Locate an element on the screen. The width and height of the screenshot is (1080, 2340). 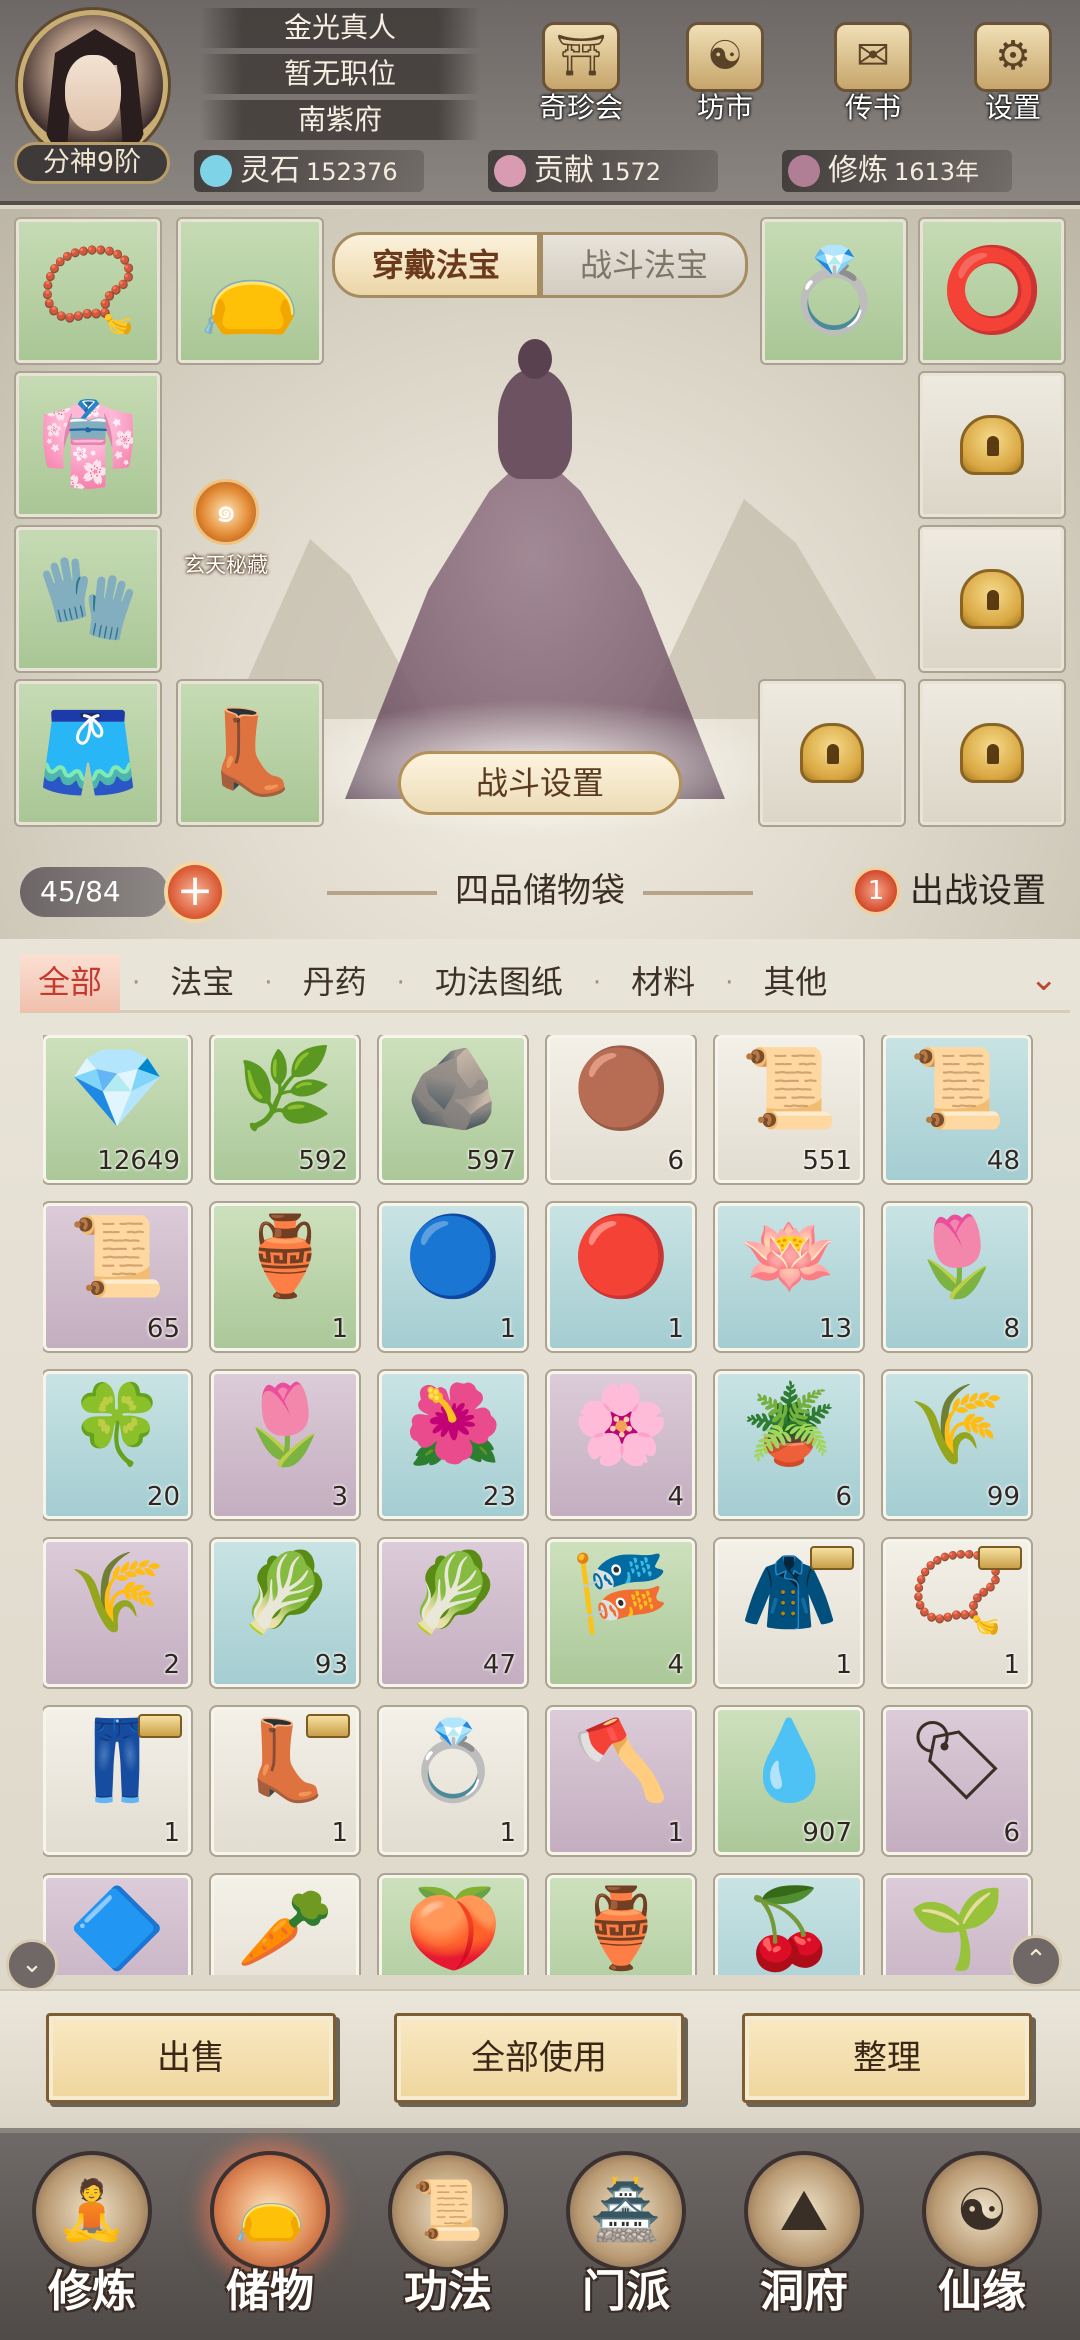
inventory-item: 🥬 93 is located at coordinates (285, 1613).